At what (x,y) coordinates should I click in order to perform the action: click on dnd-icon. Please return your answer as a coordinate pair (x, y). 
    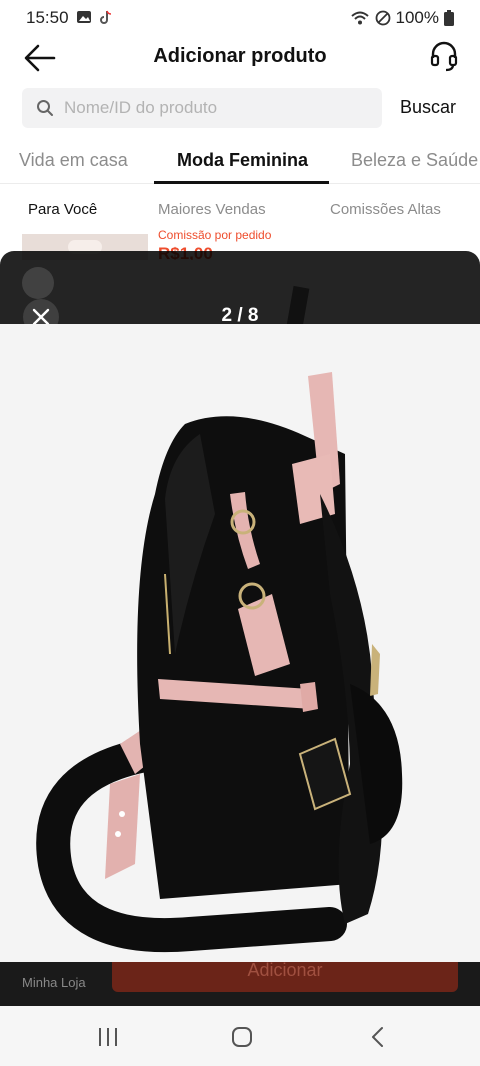
    Looking at the image, I should click on (382, 18).